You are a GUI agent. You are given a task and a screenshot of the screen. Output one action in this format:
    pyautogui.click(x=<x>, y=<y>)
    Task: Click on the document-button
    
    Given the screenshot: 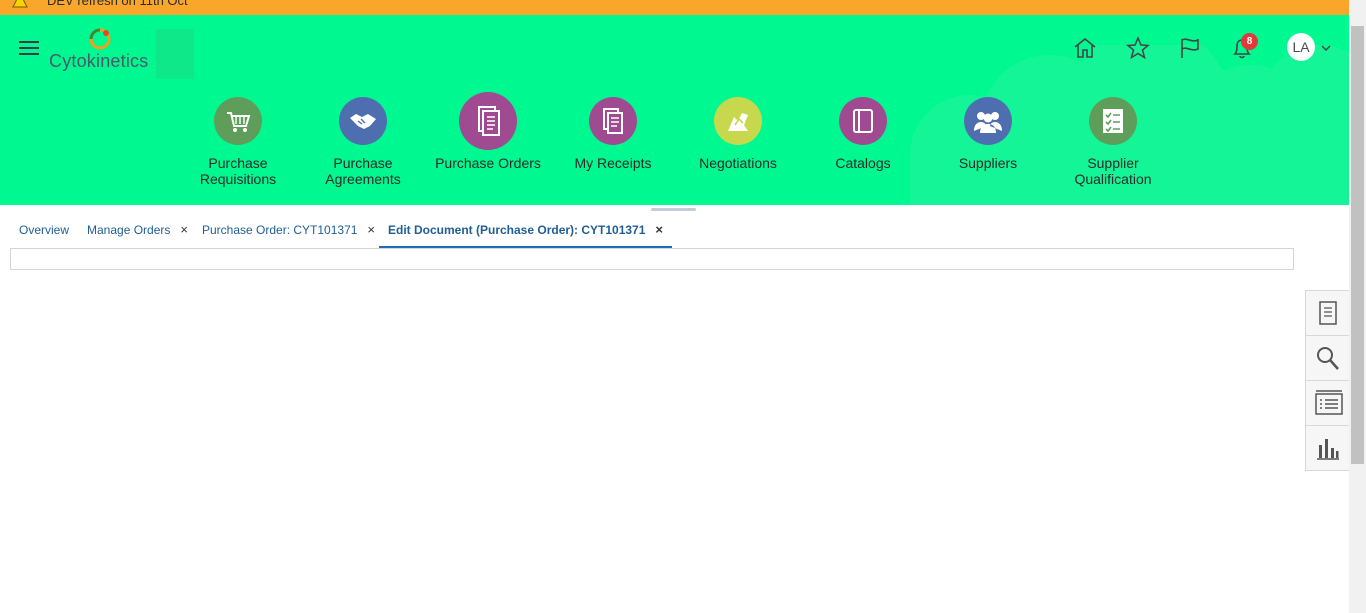 What is the action you would take?
    pyautogui.click(x=1328, y=313)
    